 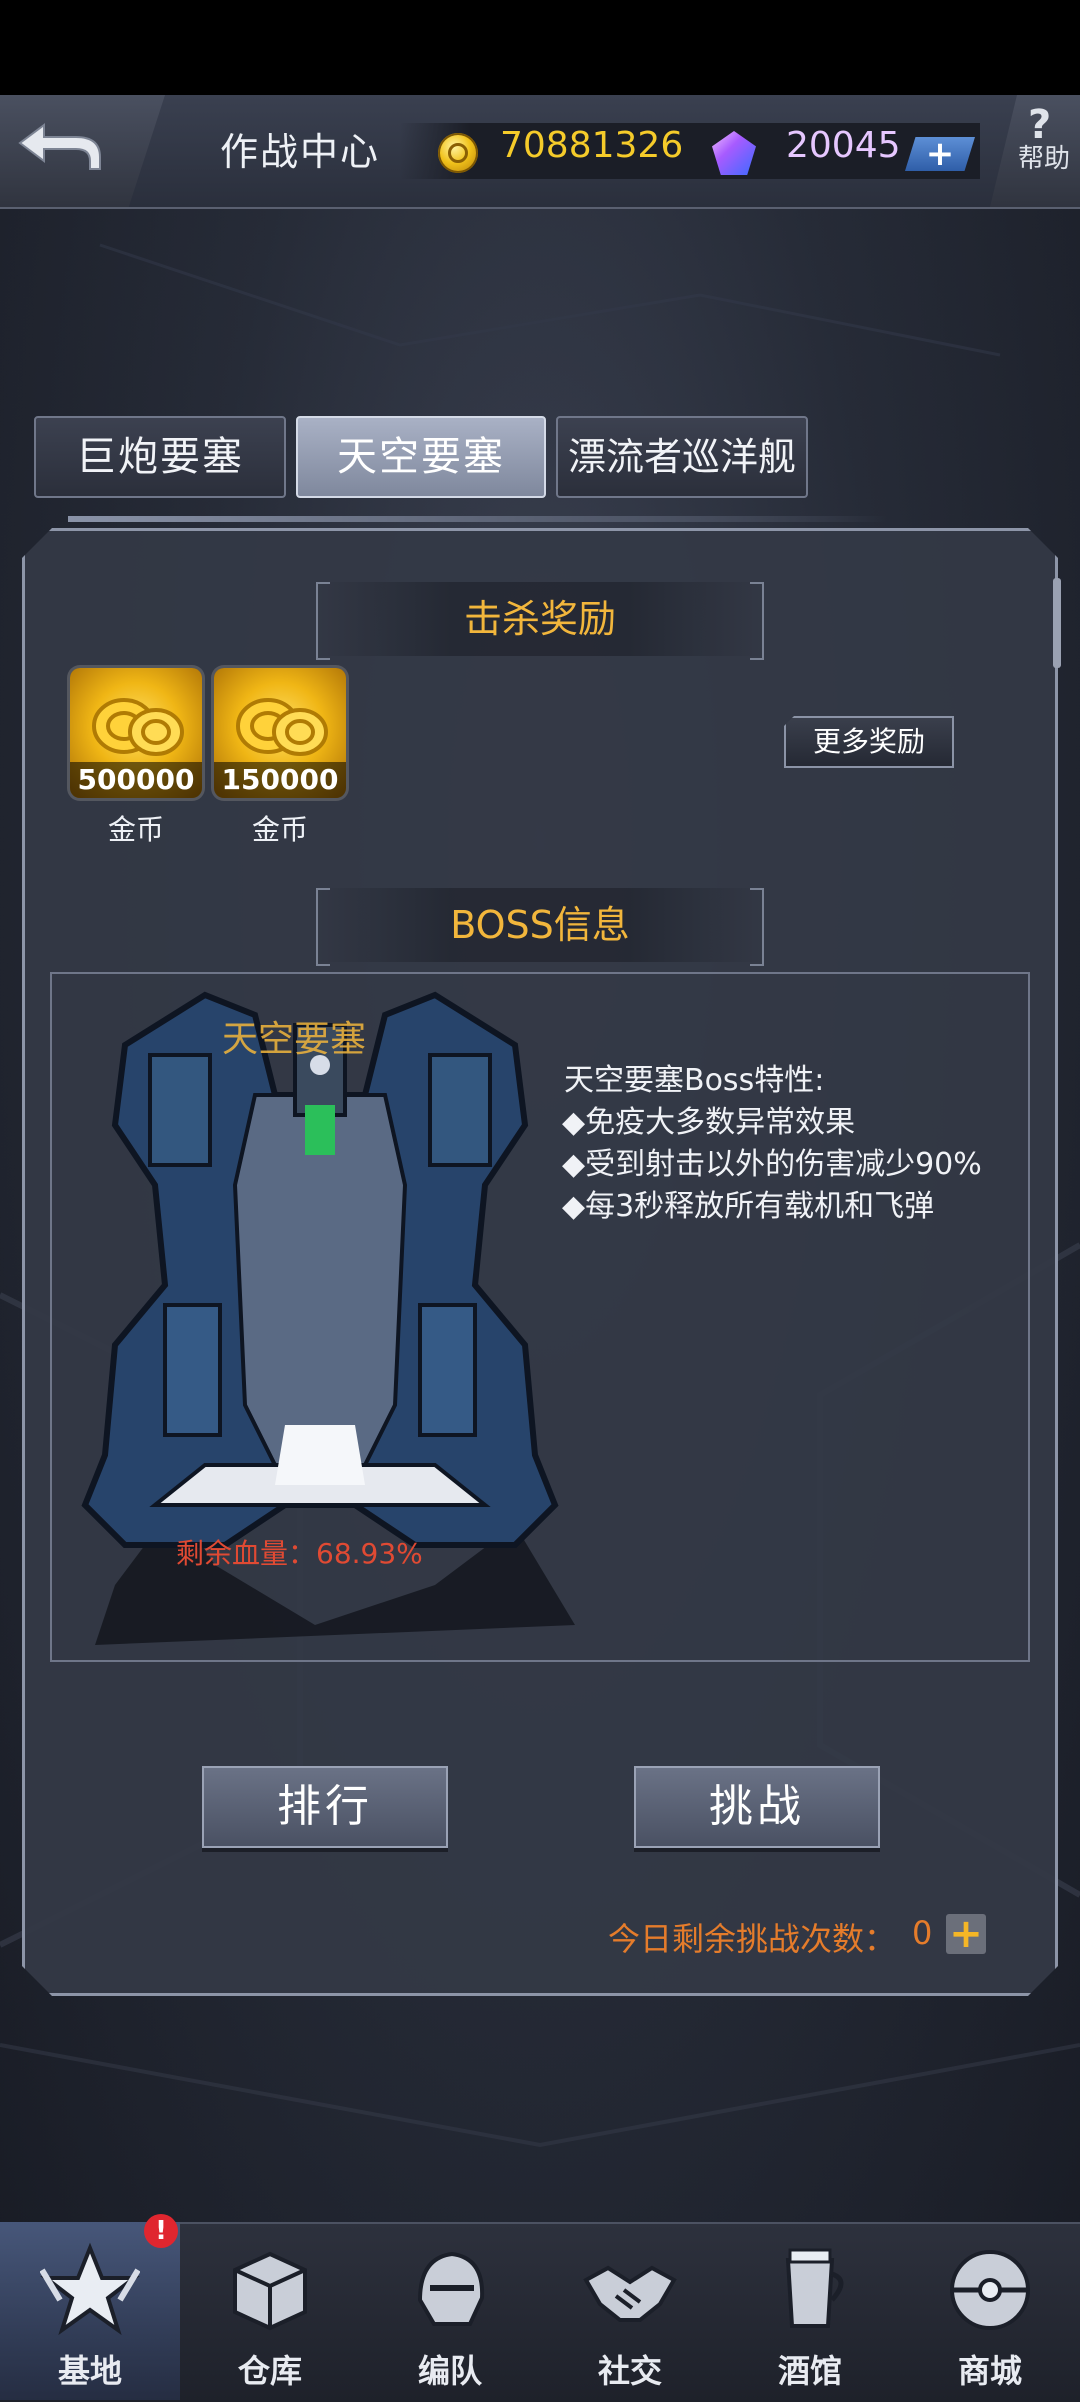 What do you see at coordinates (89, 2371) in the screenshot?
I see `nav-label: 基地` at bounding box center [89, 2371].